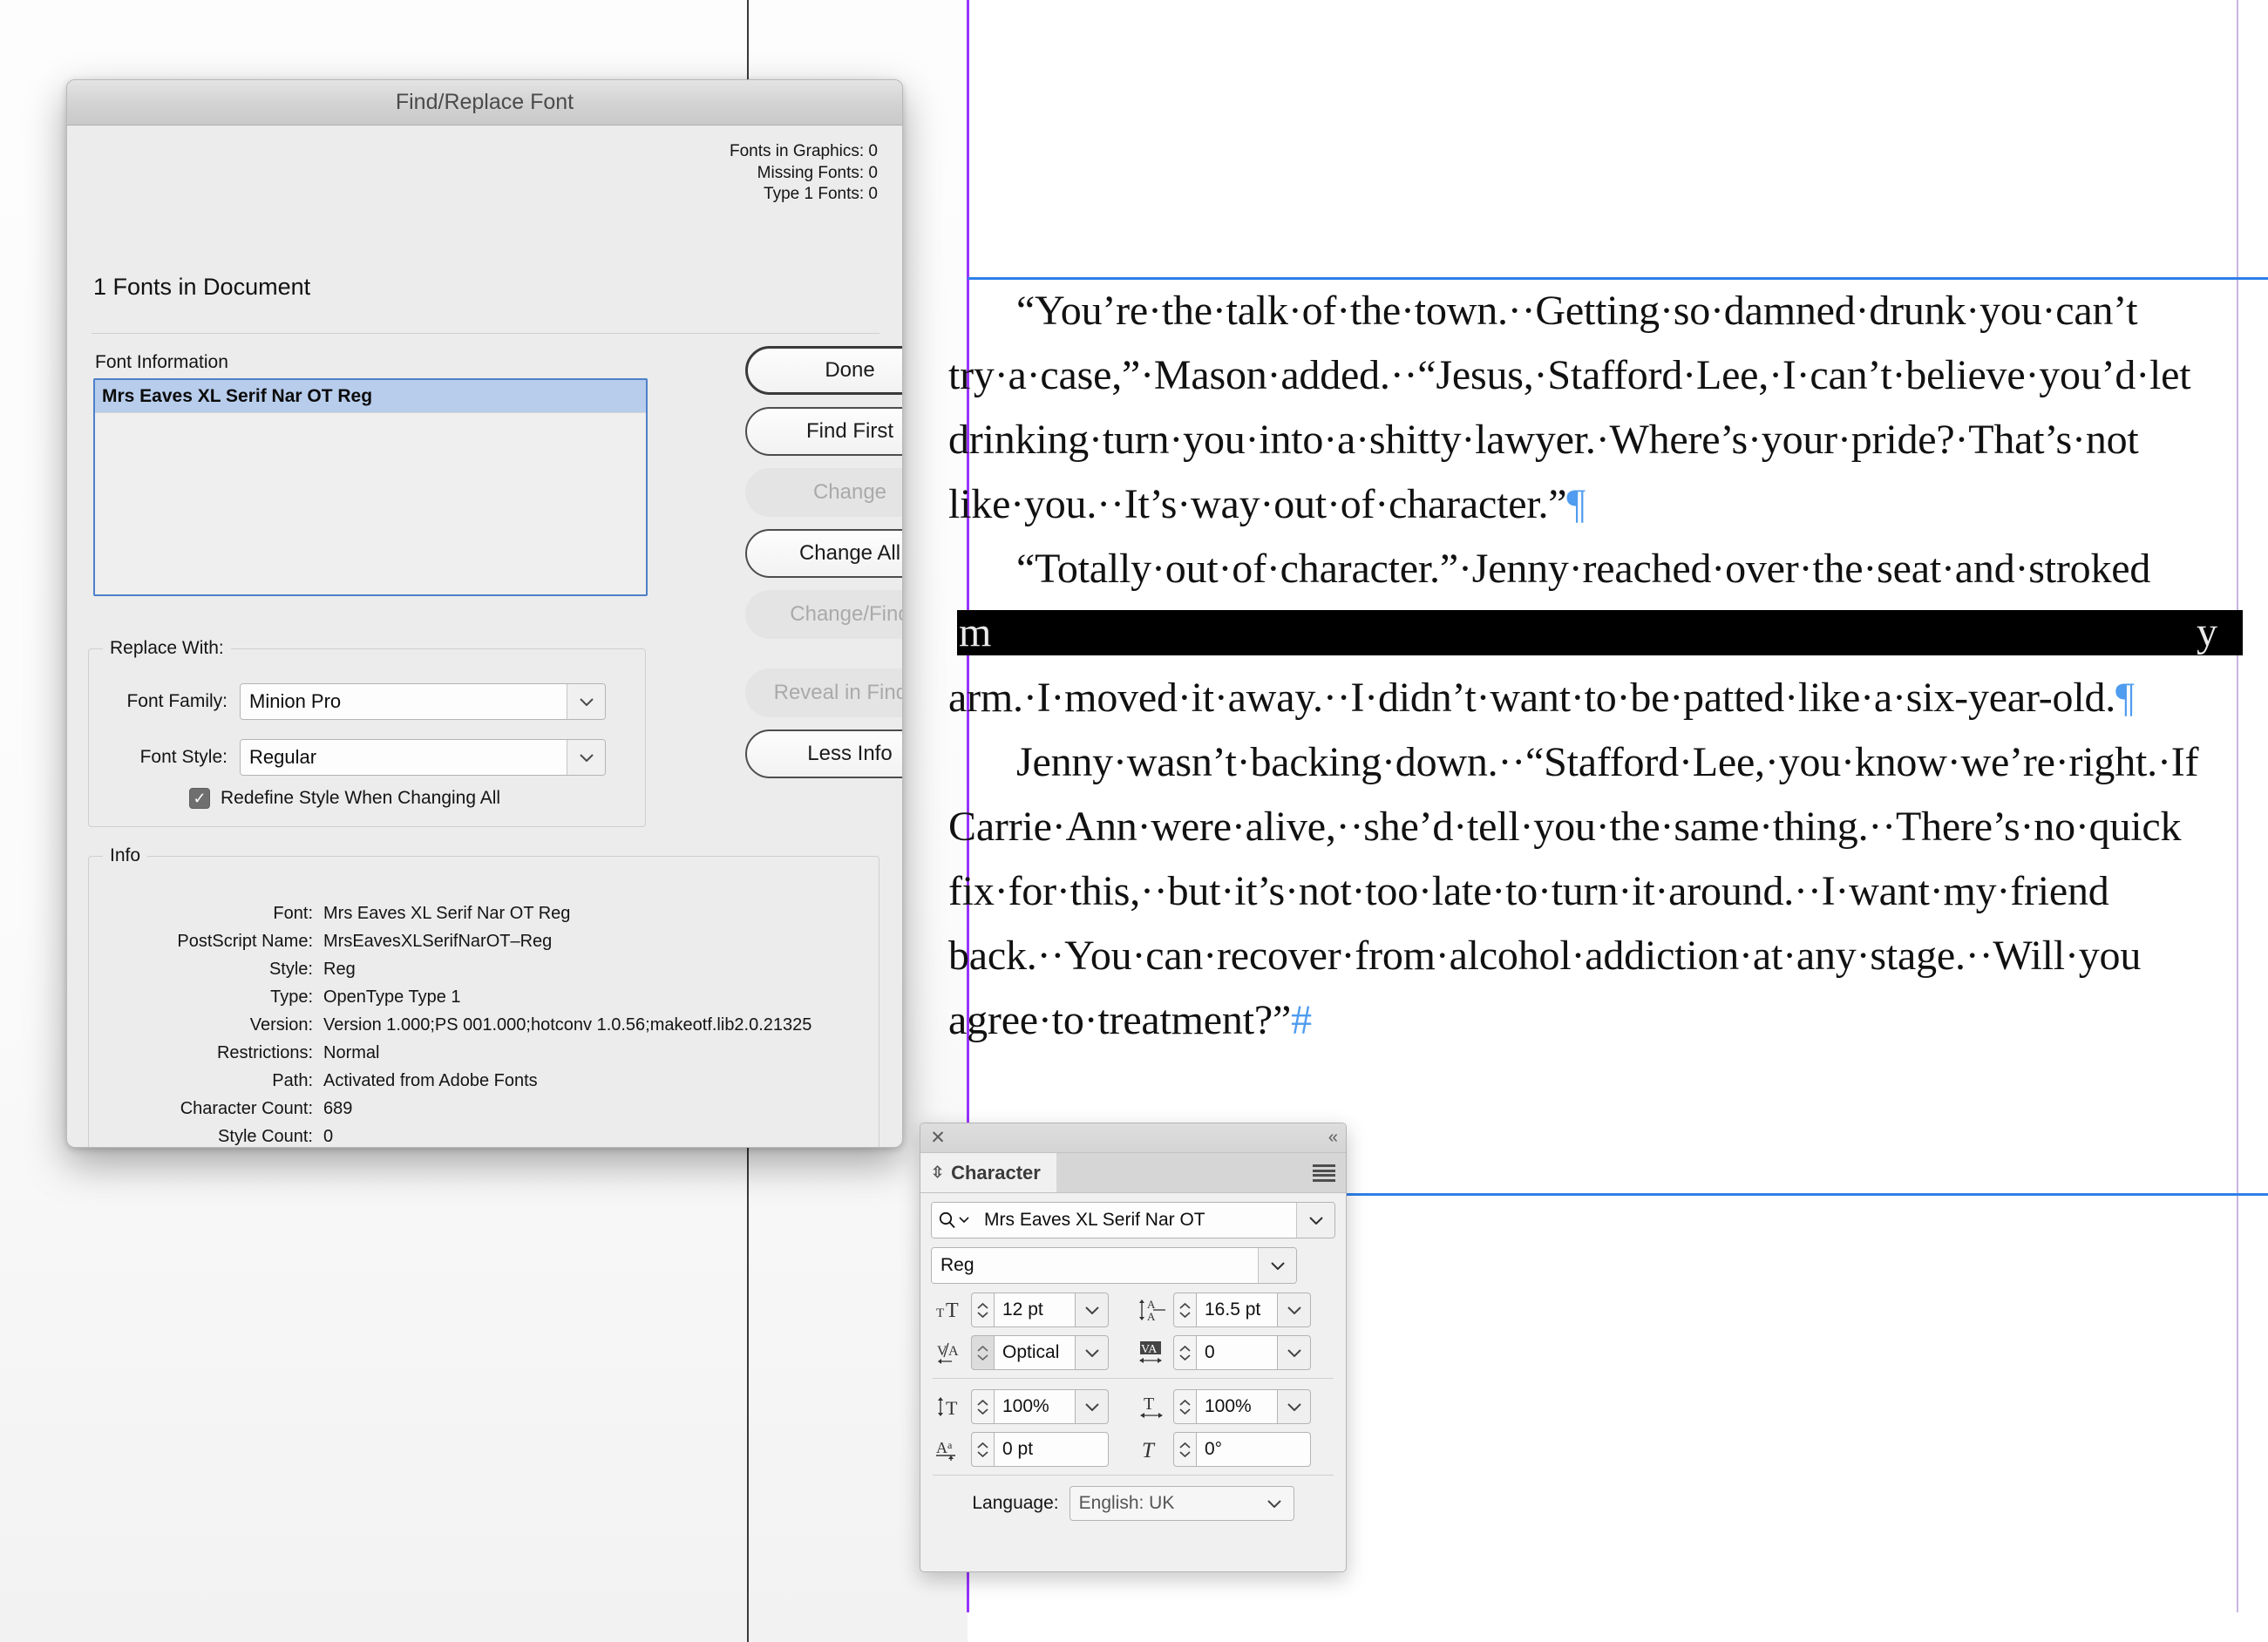 This screenshot has width=2268, height=1642. What do you see at coordinates (344, 798) in the screenshot?
I see `redefine-style-checkbox-row: ✓ Redefine Style When Changing All` at bounding box center [344, 798].